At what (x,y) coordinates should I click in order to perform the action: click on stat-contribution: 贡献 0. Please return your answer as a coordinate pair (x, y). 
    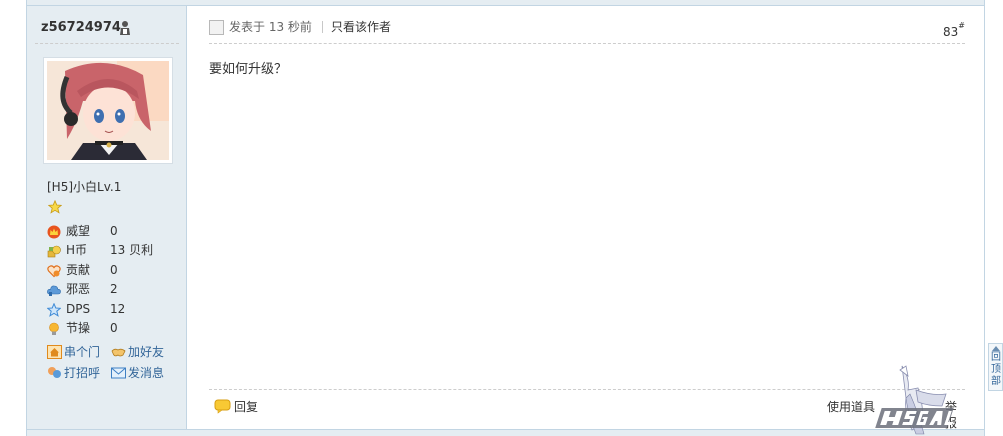
    Looking at the image, I should click on (112, 270).